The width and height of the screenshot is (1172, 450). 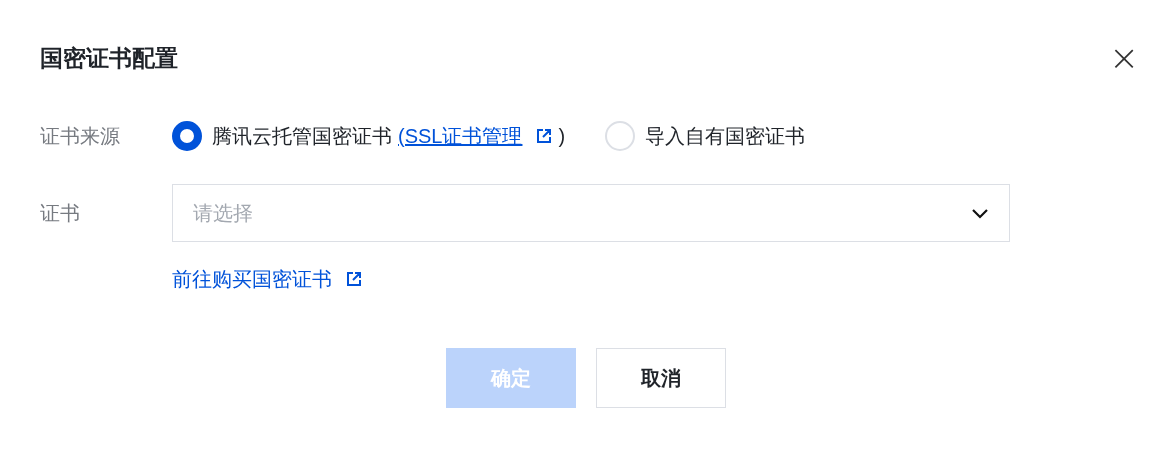 I want to click on select-placeholder: 请选择, so click(x=223, y=213).